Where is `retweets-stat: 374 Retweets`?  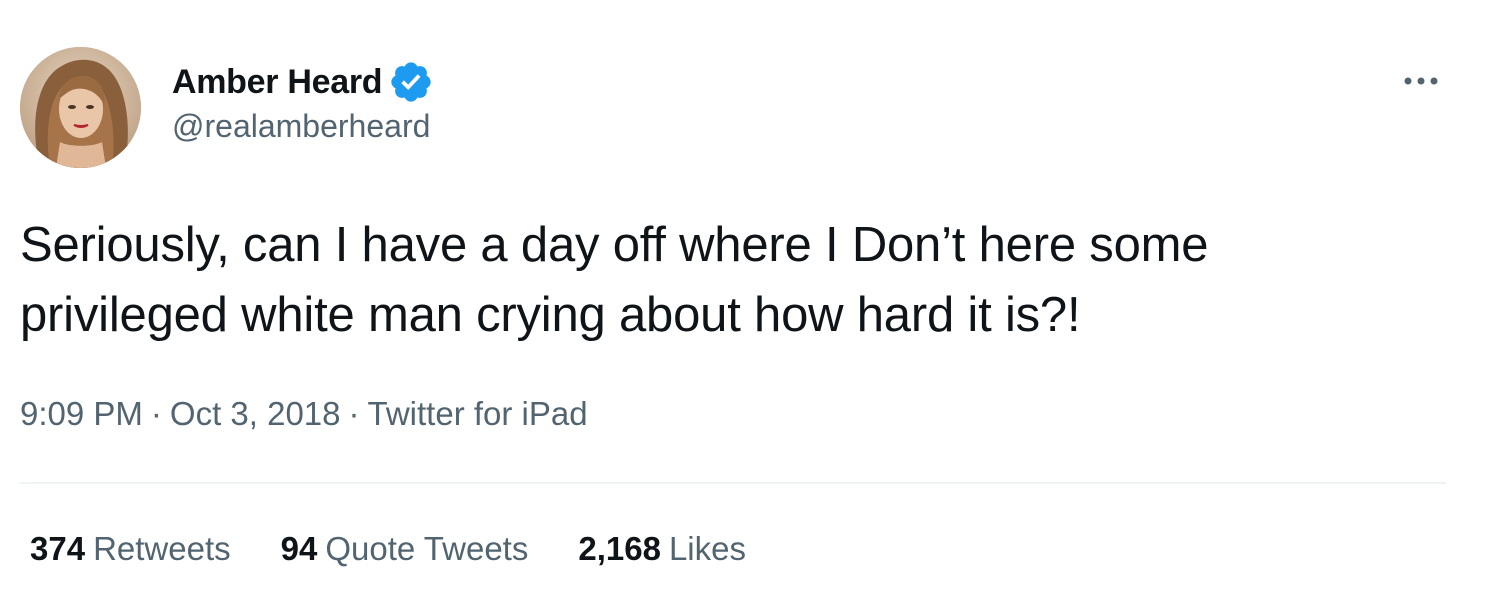
retweets-stat: 374 Retweets is located at coordinates (130, 549).